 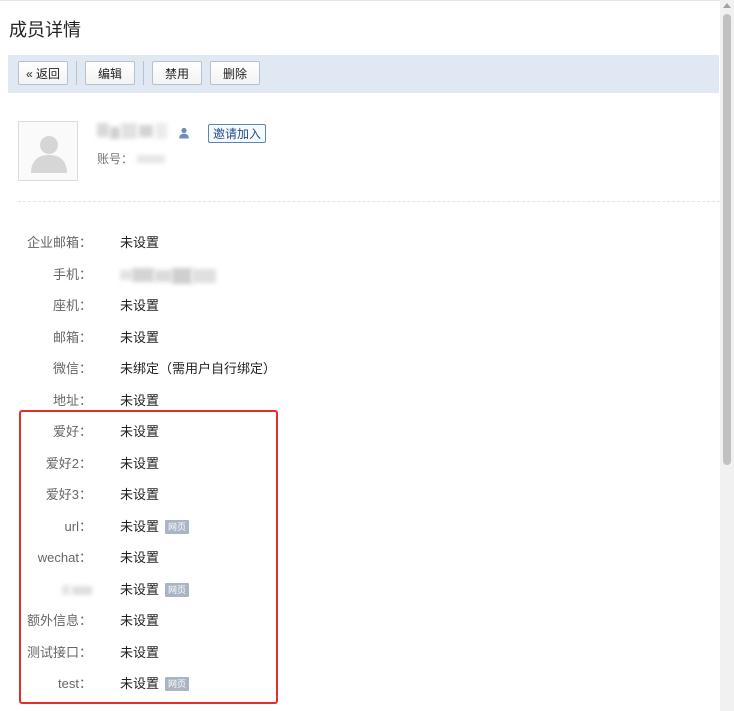 What do you see at coordinates (72, 305) in the screenshot?
I see `field-label: 座机：` at bounding box center [72, 305].